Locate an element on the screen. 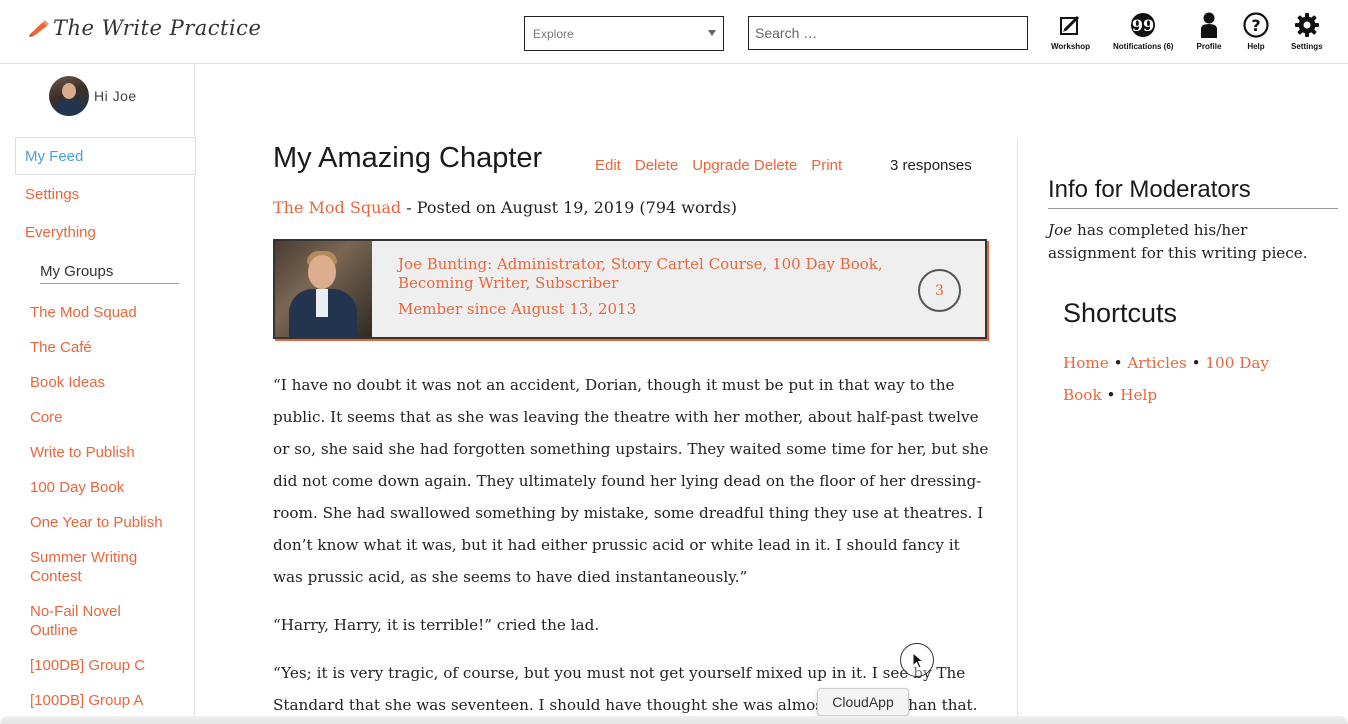  search-input is located at coordinates (888, 33).